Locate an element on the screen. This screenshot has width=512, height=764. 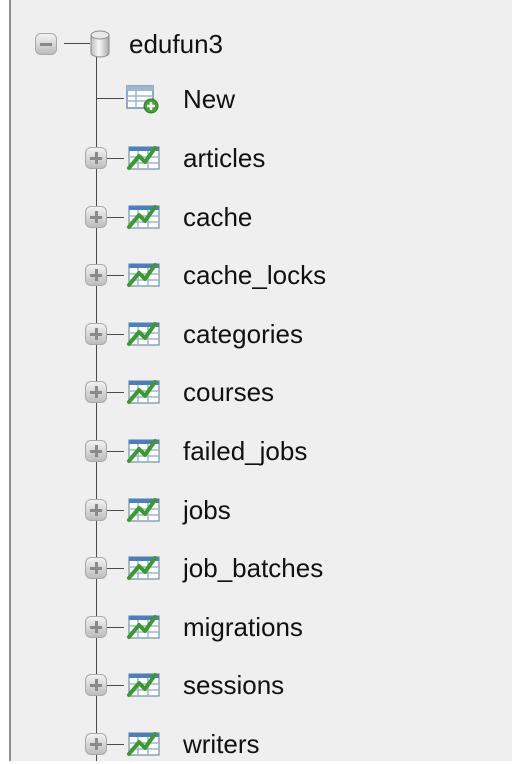
table-name: jobs is located at coordinates (207, 510).